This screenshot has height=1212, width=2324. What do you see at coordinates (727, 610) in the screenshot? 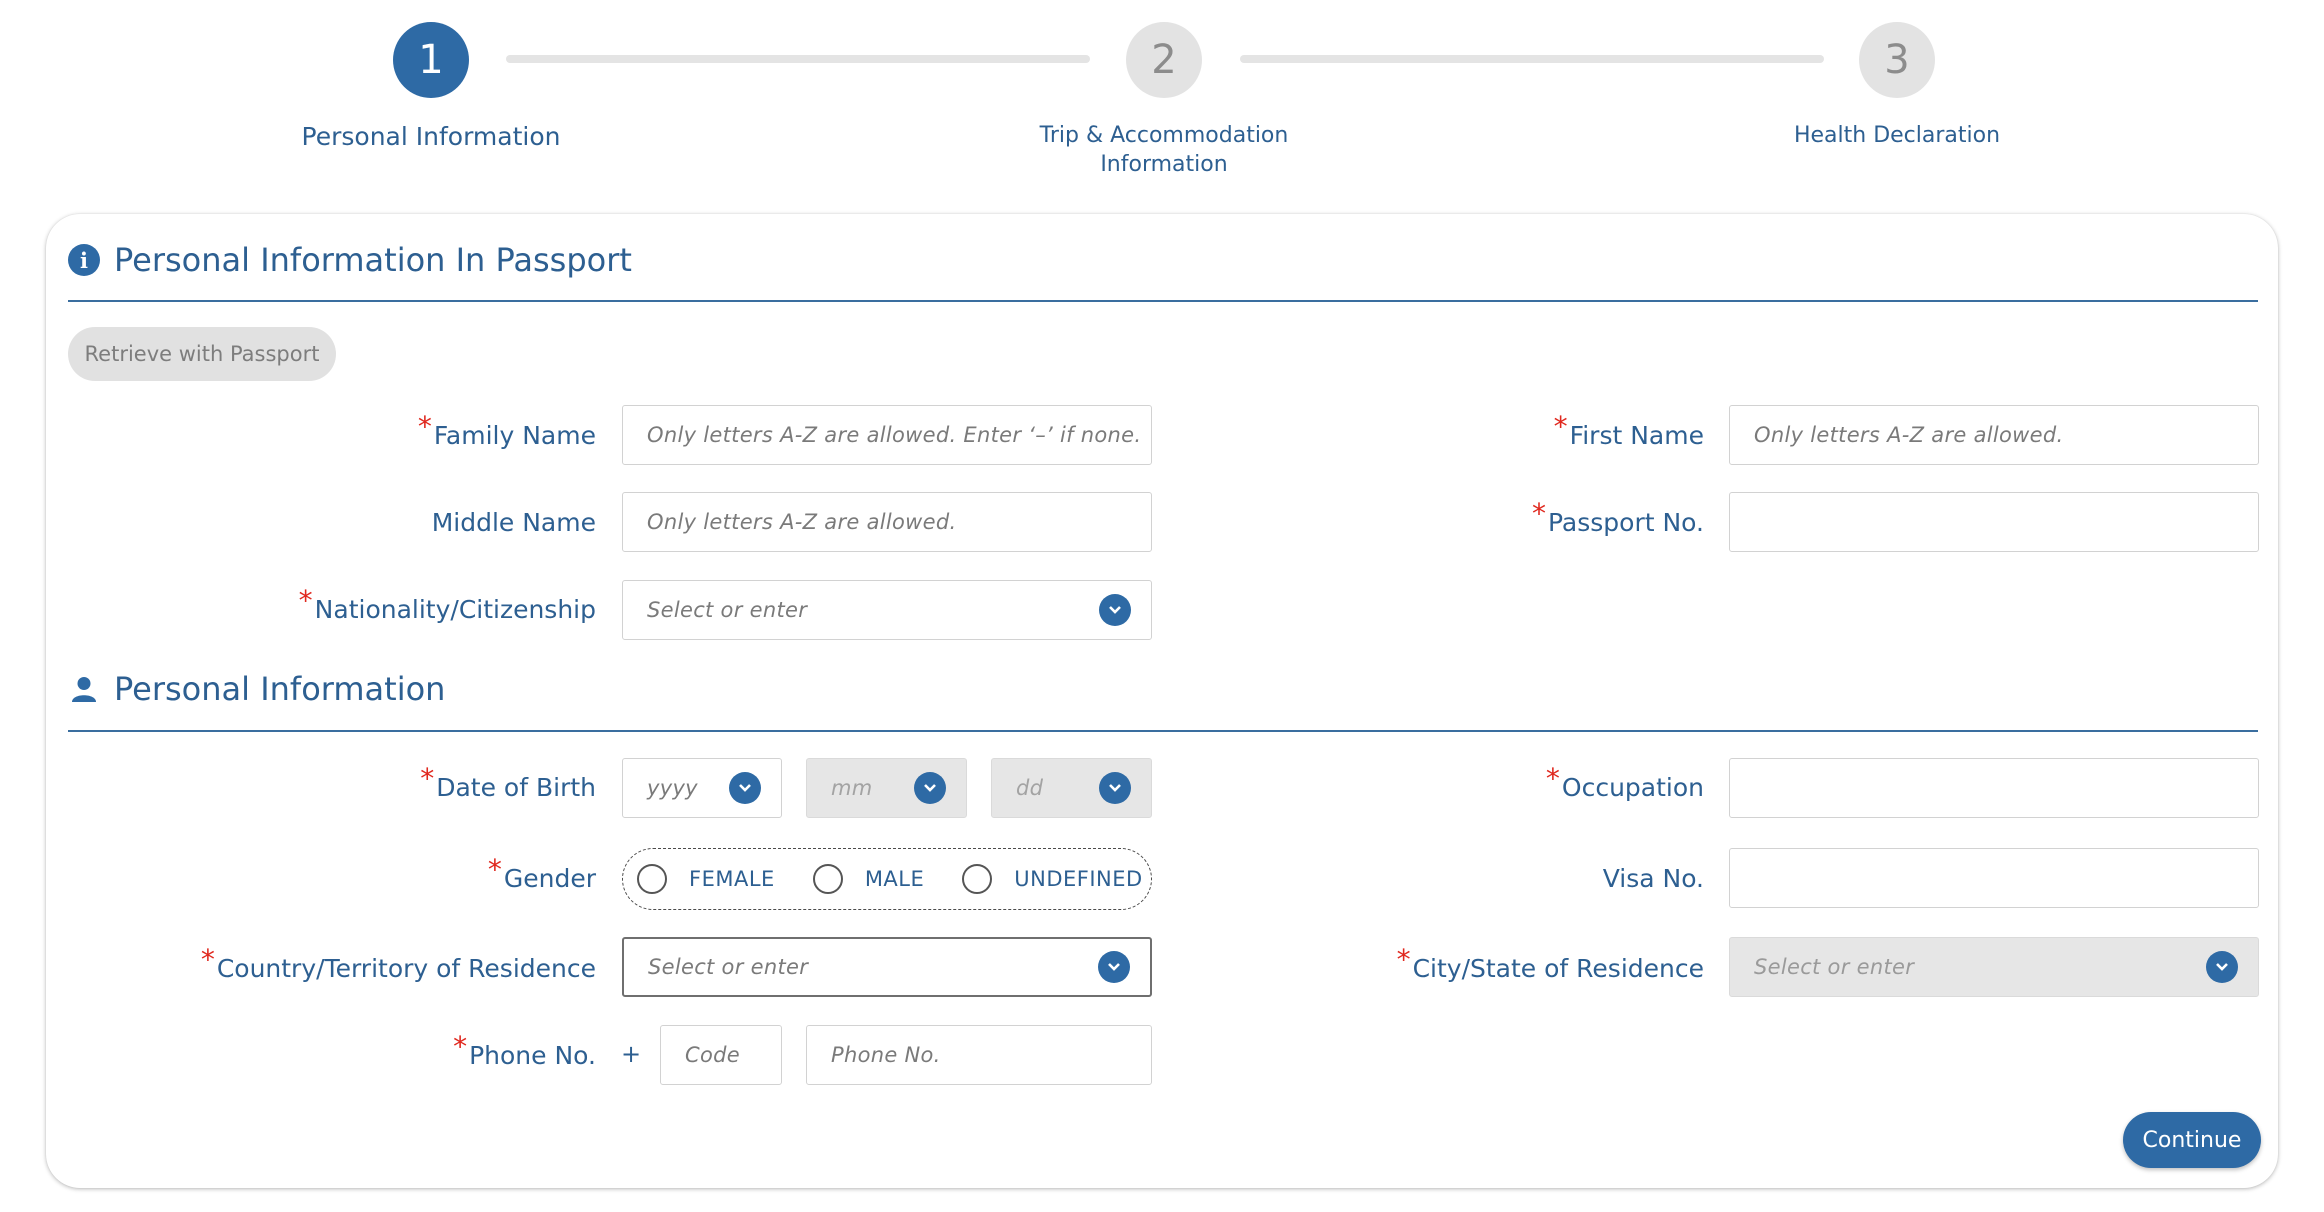
I see `nationality-placeholder: Select or enter` at bounding box center [727, 610].